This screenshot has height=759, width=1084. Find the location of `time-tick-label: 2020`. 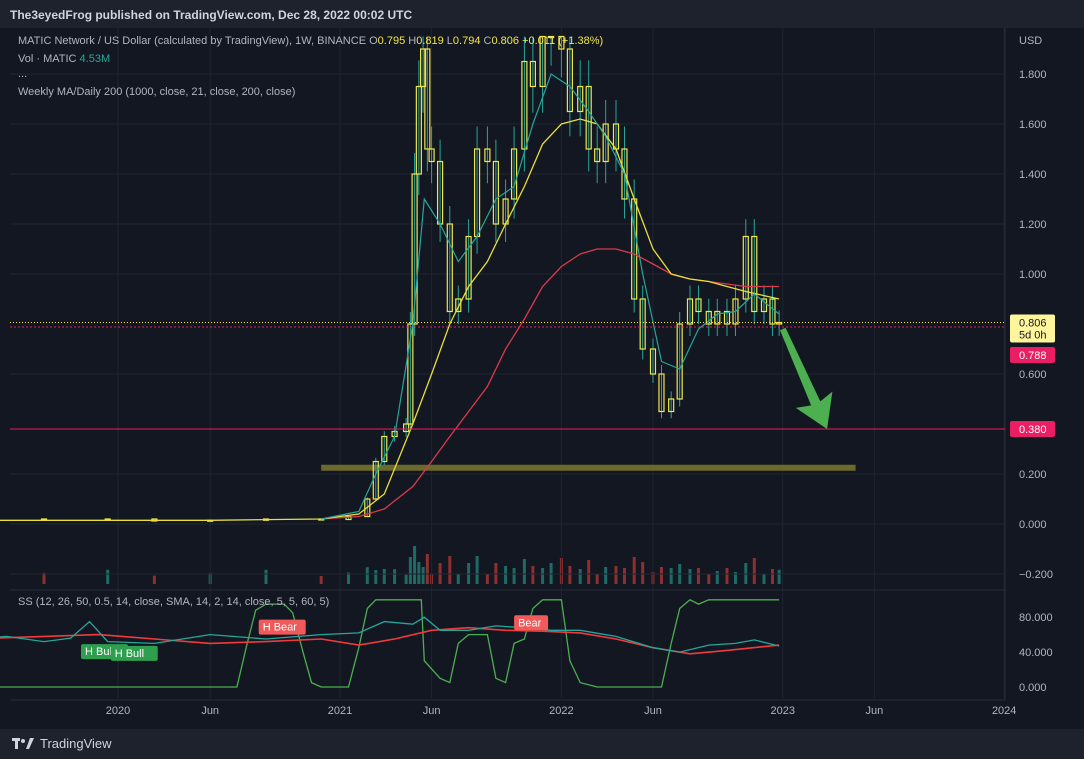

time-tick-label: 2020 is located at coordinates (118, 711).